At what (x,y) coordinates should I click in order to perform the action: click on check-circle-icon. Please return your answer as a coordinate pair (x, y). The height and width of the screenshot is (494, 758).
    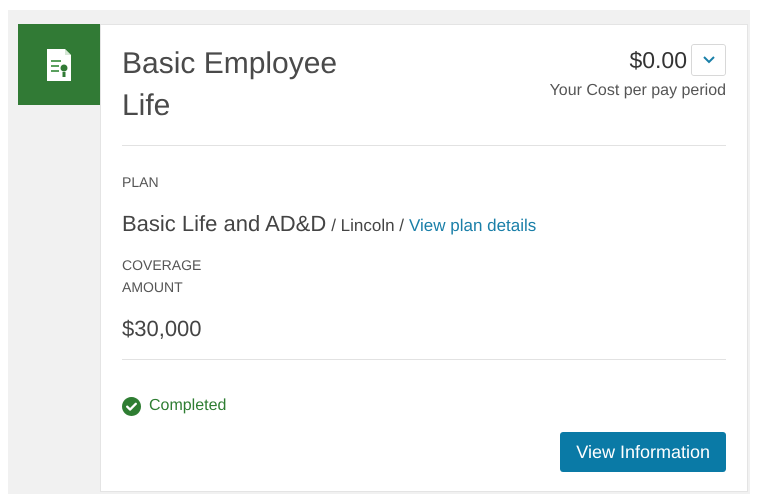
    Looking at the image, I should click on (131, 406).